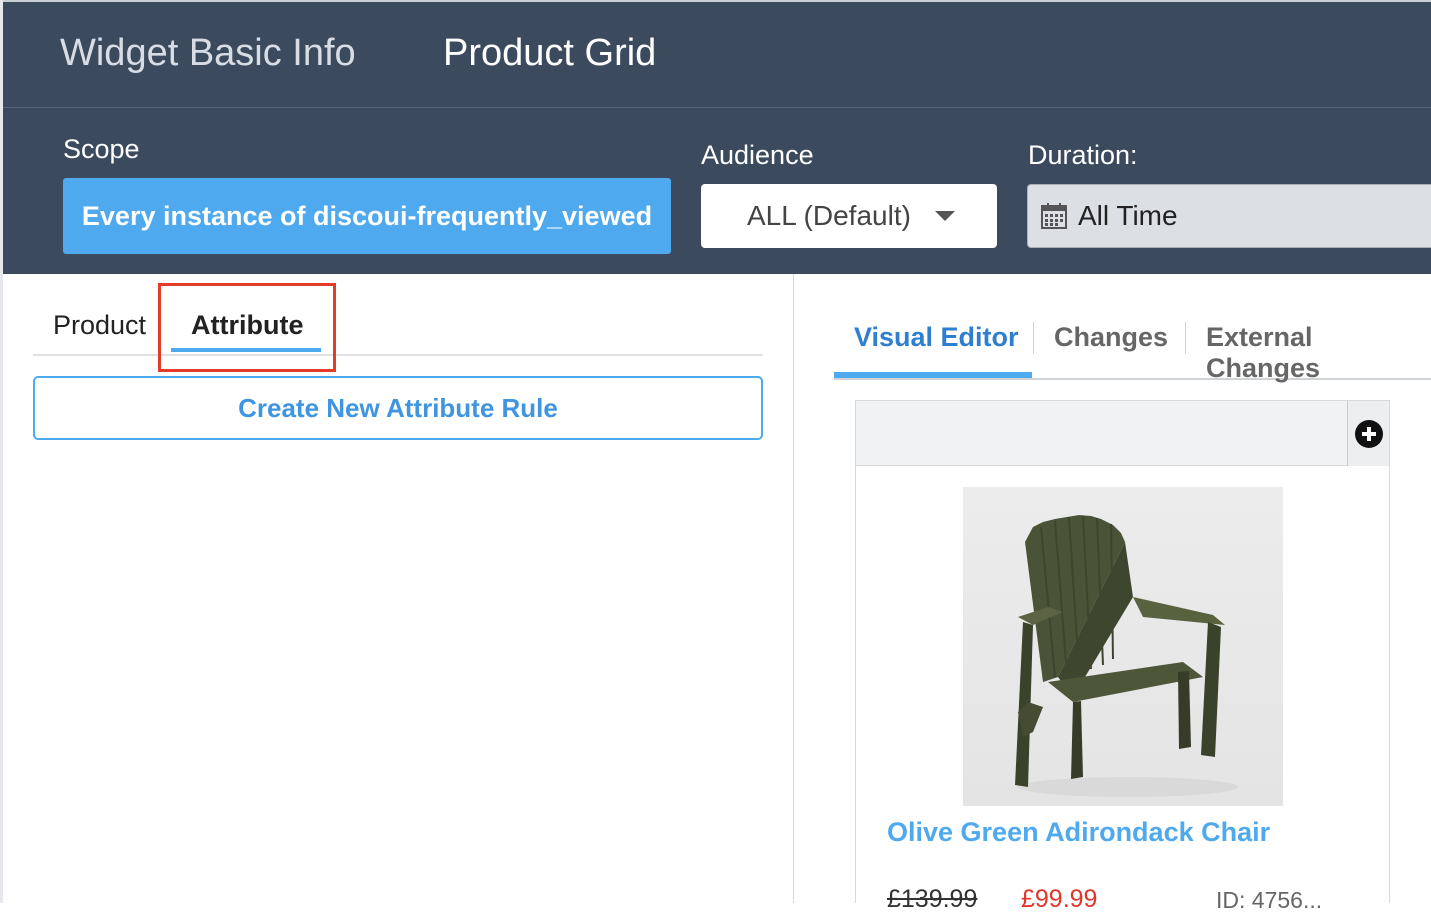  Describe the element at coordinates (1054, 216) in the screenshot. I see `calendar-icon` at that location.